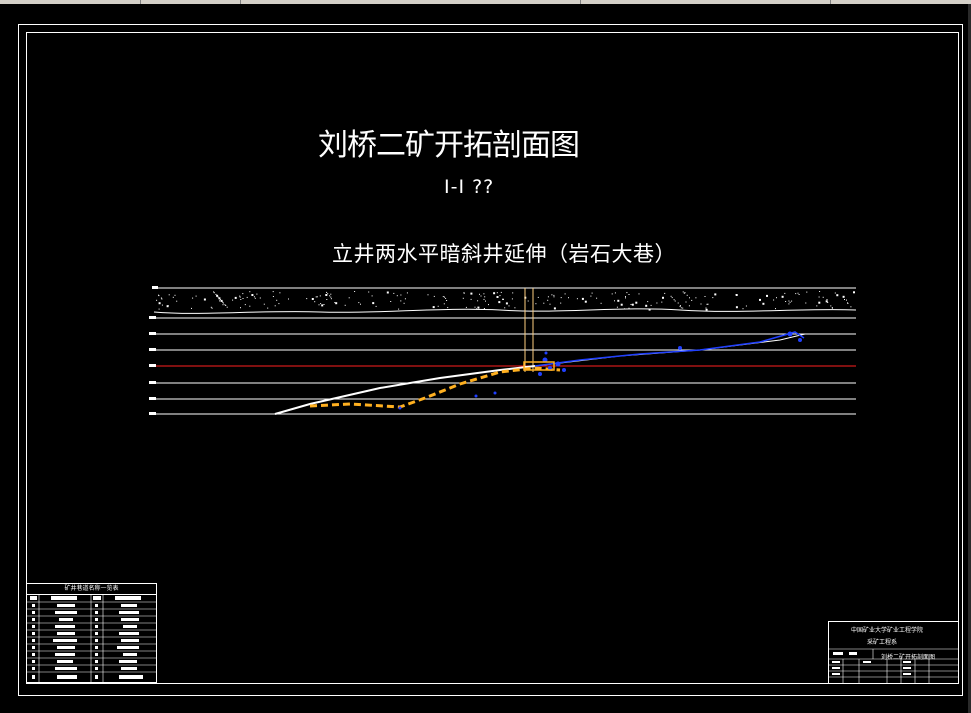 Image resolution: width=971 pixels, height=713 pixels. Describe the element at coordinates (469, 187) in the screenshot. I see `section-label: Ⅰ-Ⅰ ??` at that location.